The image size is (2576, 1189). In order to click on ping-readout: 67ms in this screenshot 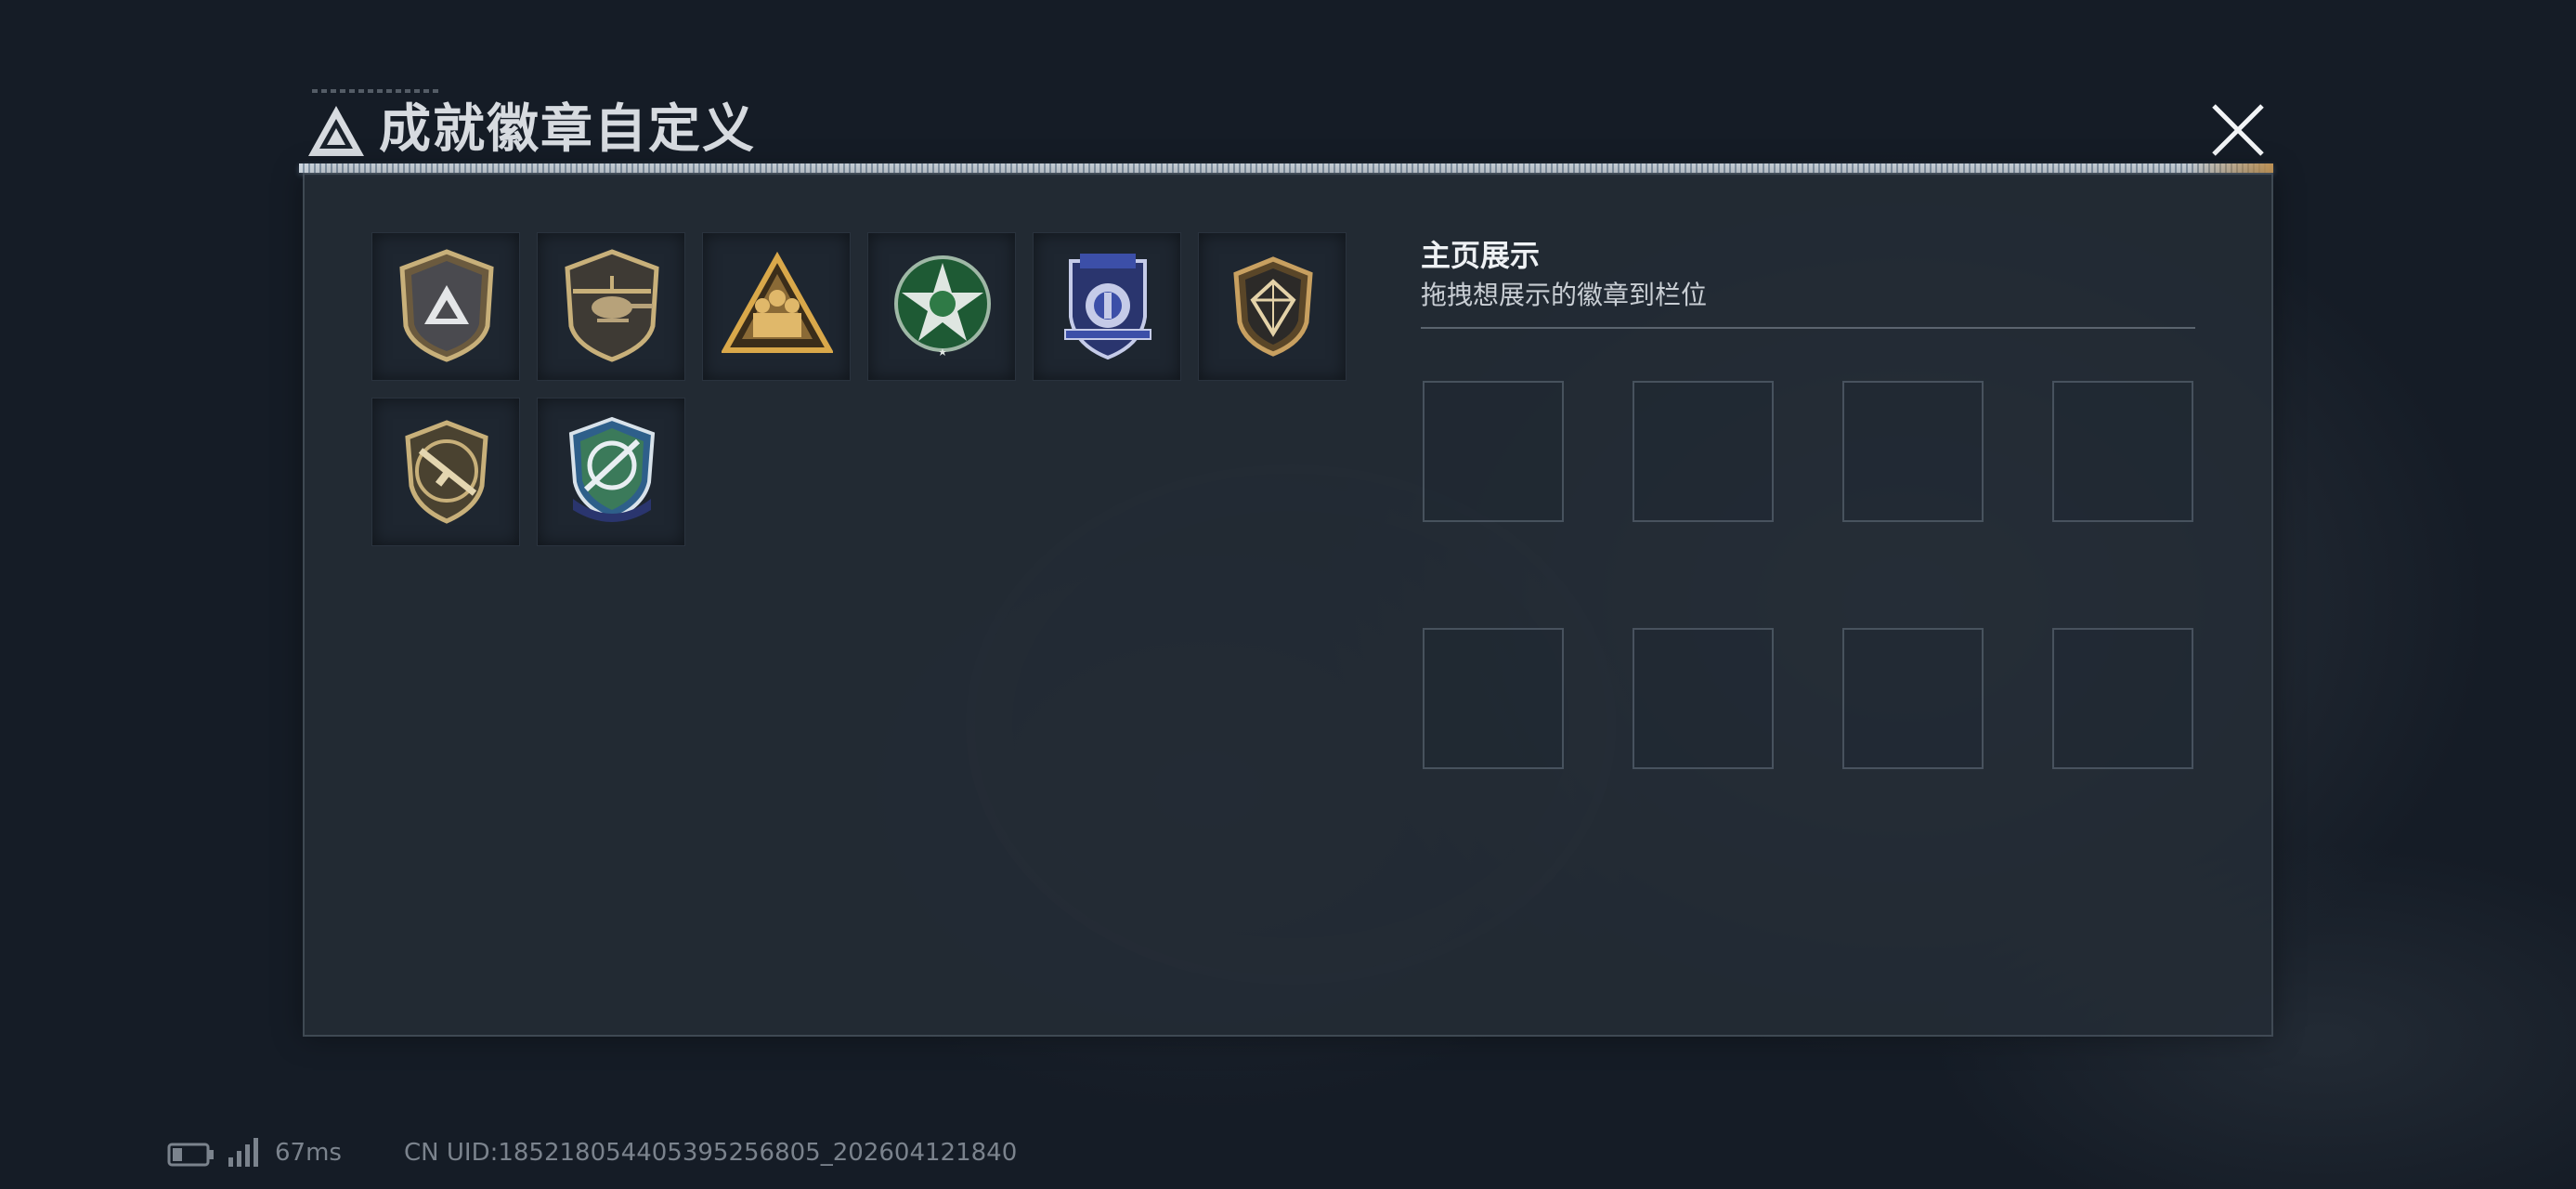, I will do `click(308, 1153)`.